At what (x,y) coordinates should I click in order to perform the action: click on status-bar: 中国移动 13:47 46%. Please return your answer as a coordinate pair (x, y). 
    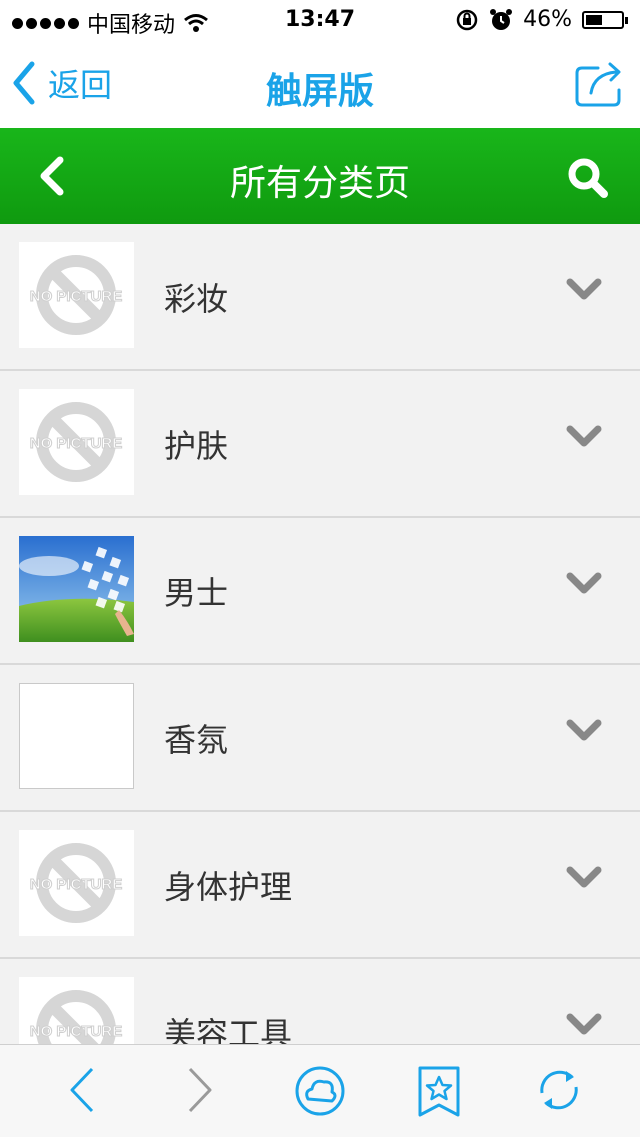
    Looking at the image, I should click on (320, 20).